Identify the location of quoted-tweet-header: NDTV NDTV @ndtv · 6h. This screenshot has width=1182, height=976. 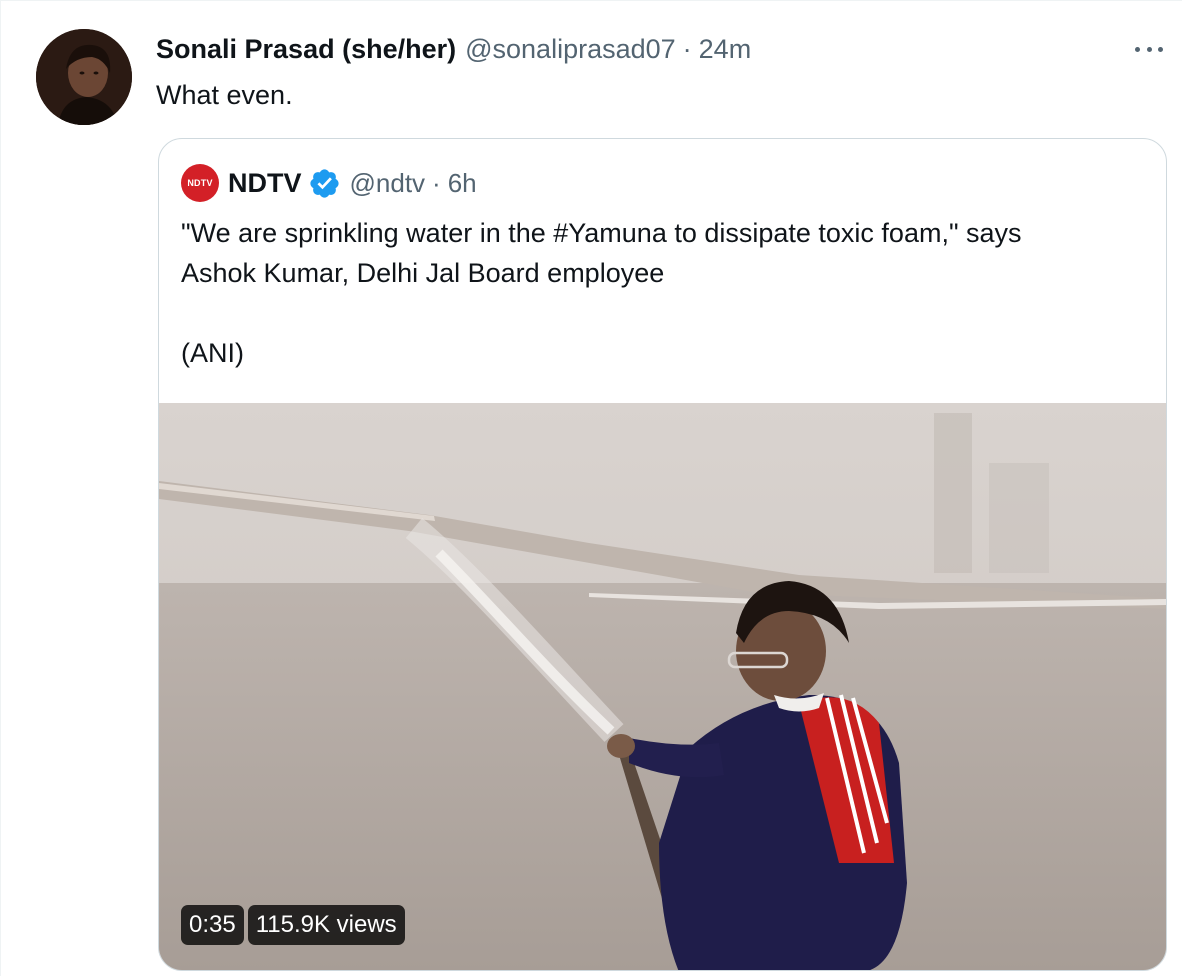
(329, 183).